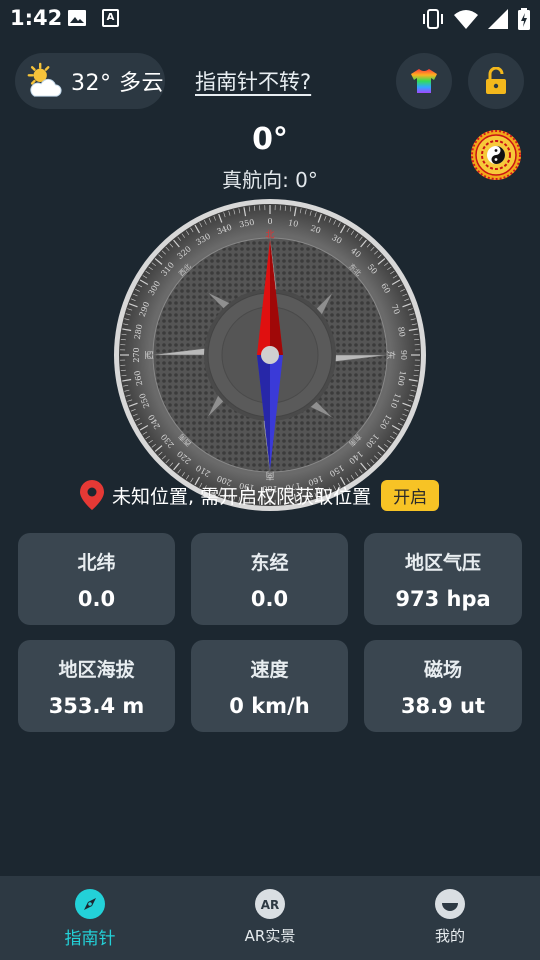  What do you see at coordinates (44, 79) in the screenshot?
I see `partly-cloudy-icon` at bounding box center [44, 79].